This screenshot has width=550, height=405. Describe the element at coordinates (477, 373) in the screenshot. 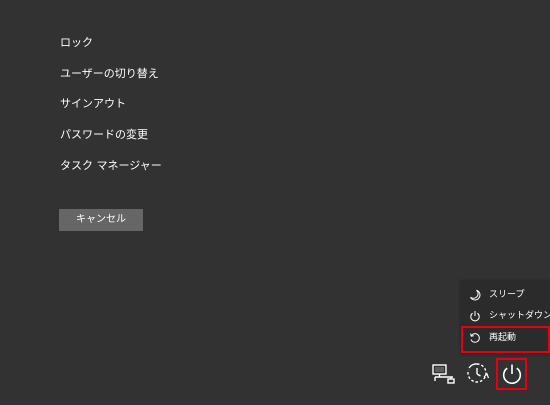

I see `ease-of-access-icon` at that location.